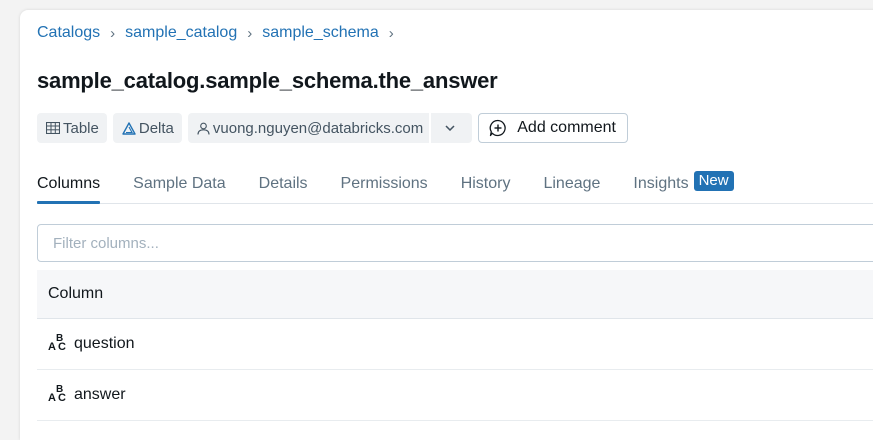 This screenshot has width=873, height=440. I want to click on column-header-label: Column, so click(76, 293).